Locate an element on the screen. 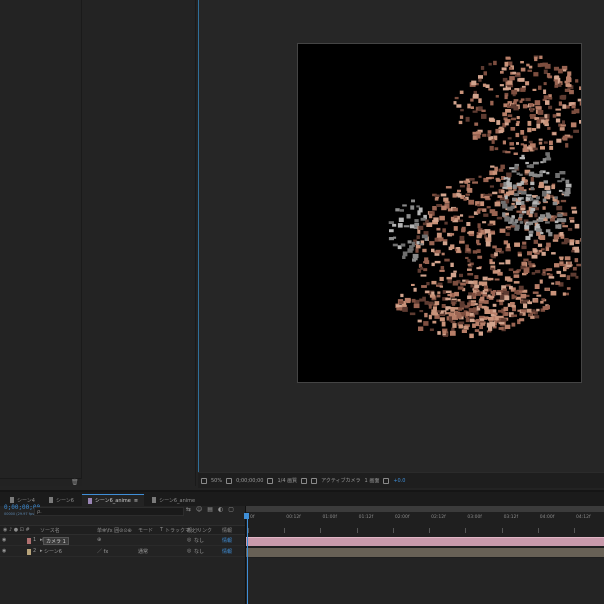 This screenshot has height=604, width=604. timeline-tab: シーン6 is located at coordinates (61, 500).